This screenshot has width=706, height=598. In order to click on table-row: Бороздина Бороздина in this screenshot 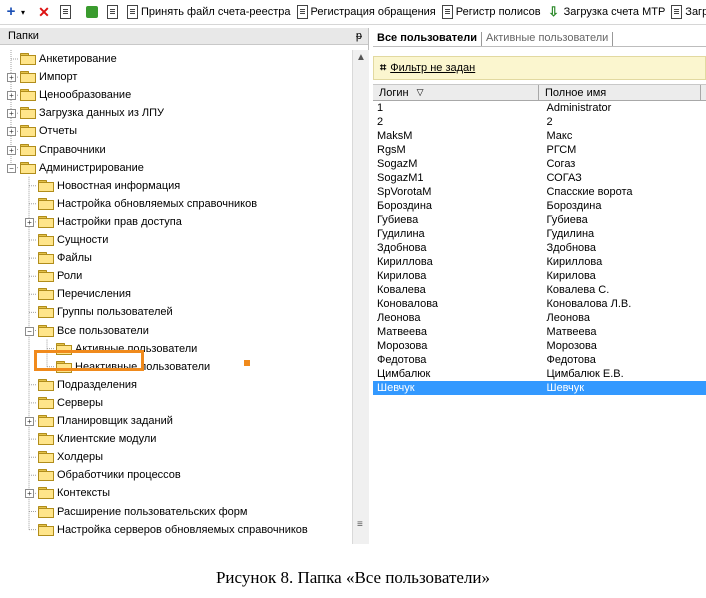, I will do `click(539, 206)`.